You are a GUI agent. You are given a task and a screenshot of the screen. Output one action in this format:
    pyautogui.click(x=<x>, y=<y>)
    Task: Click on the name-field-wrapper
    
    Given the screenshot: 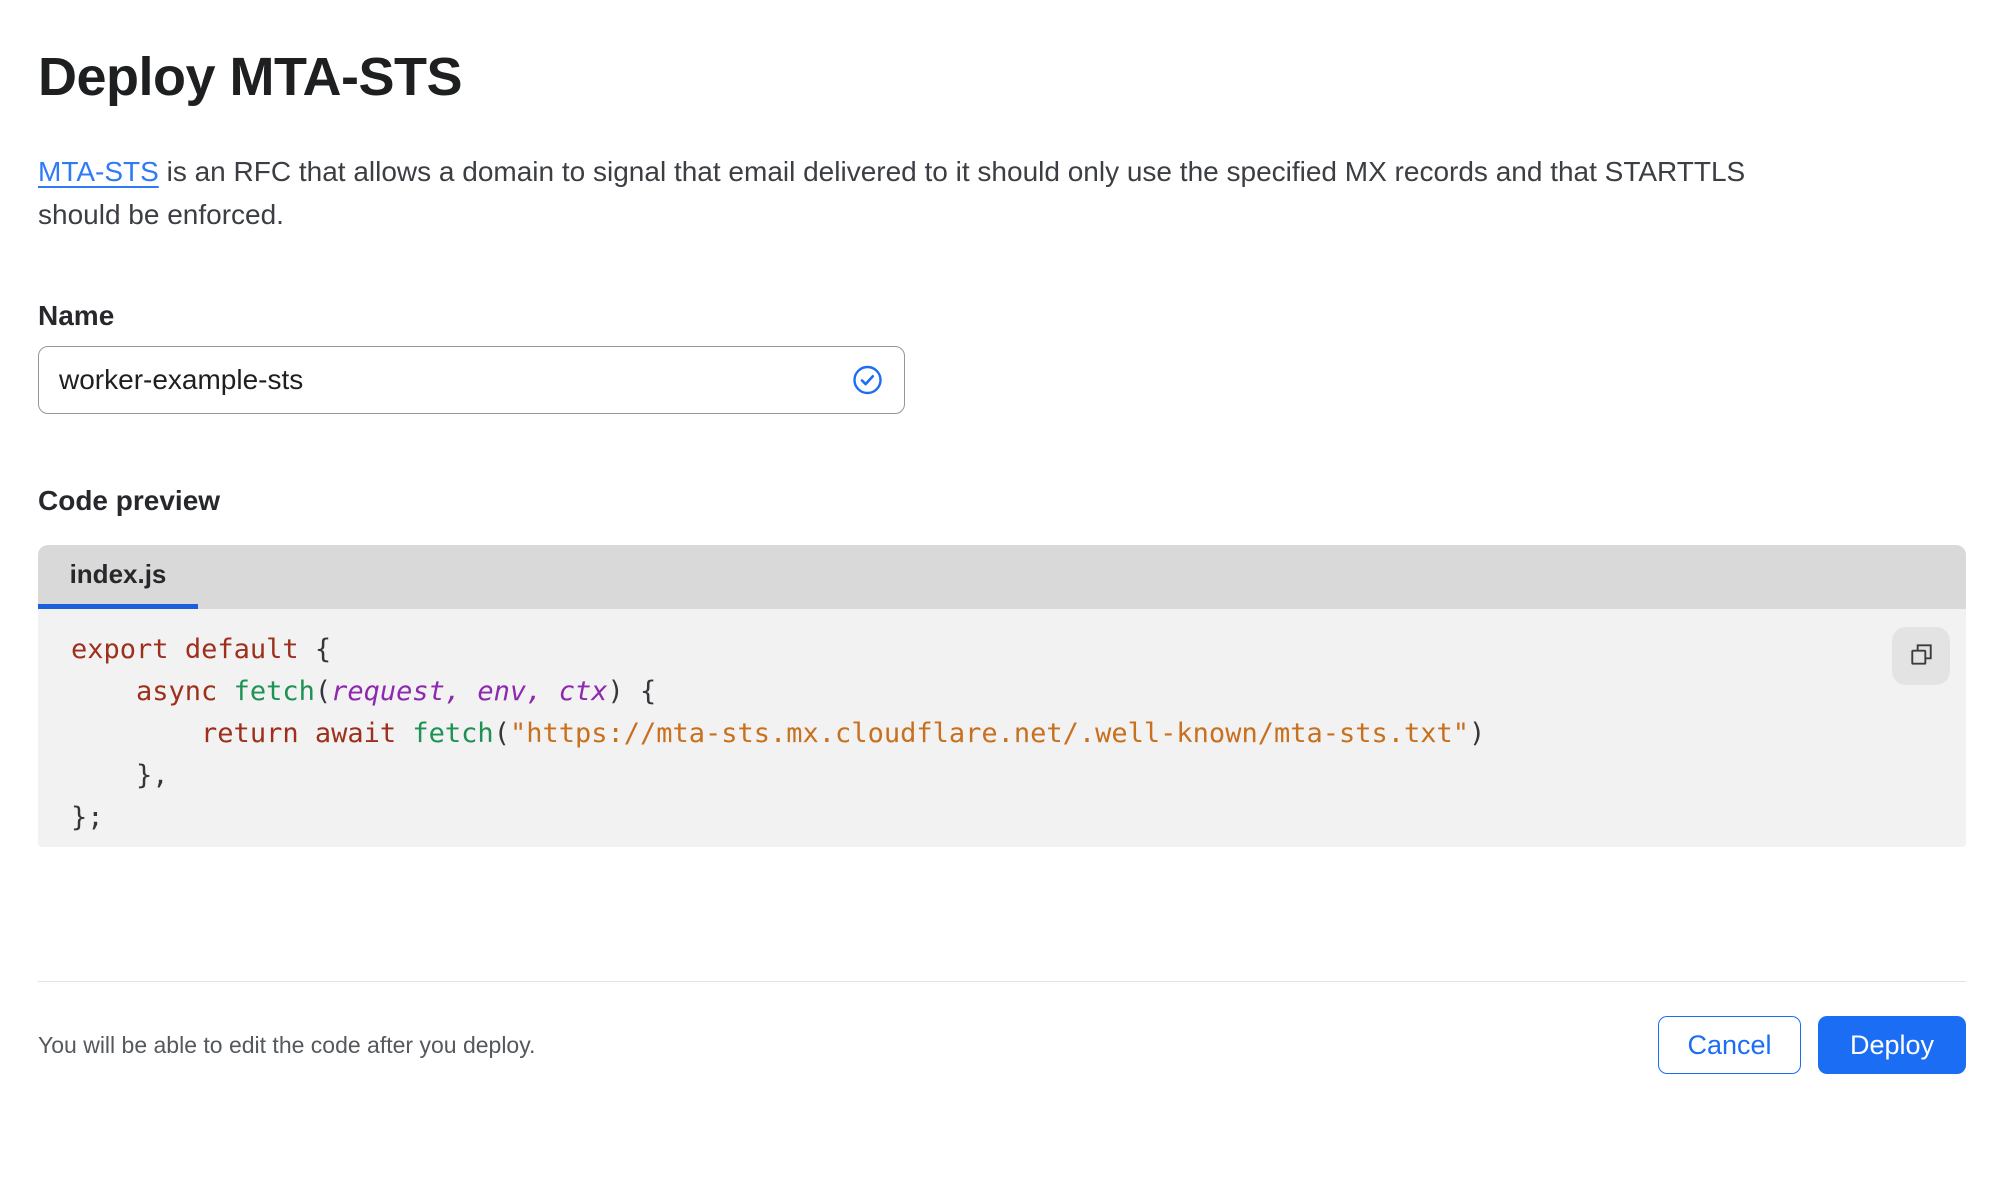 What is the action you would take?
    pyautogui.click(x=471, y=380)
    